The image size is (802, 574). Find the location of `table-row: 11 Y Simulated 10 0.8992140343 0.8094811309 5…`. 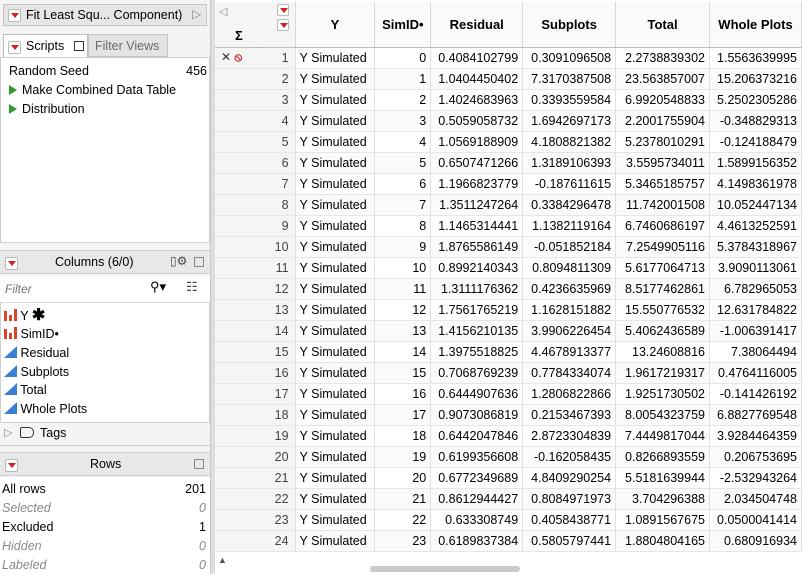

table-row: 11 Y Simulated 10 0.8992140343 0.8094811309 5… is located at coordinates (508, 268).